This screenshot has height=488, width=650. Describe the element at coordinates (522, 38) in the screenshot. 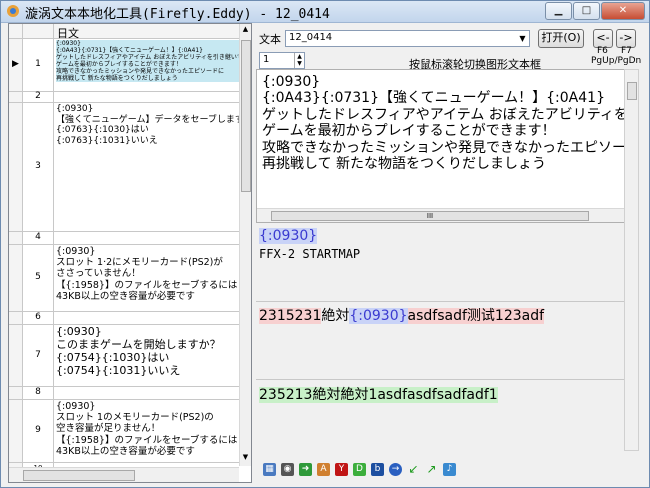

I see `chevron-down-icon: ▼` at that location.